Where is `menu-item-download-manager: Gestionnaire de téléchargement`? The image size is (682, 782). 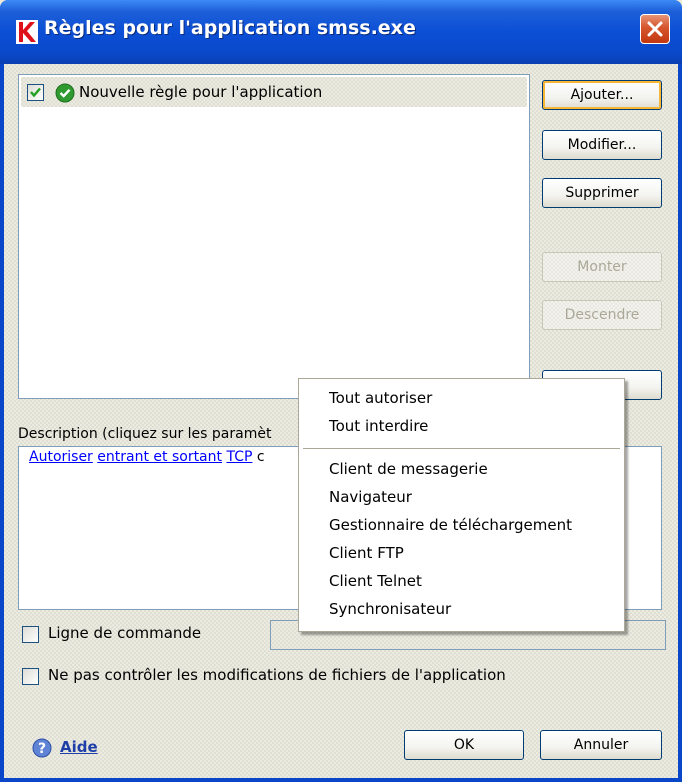 menu-item-download-manager: Gestionnaire de téléchargement is located at coordinates (450, 525).